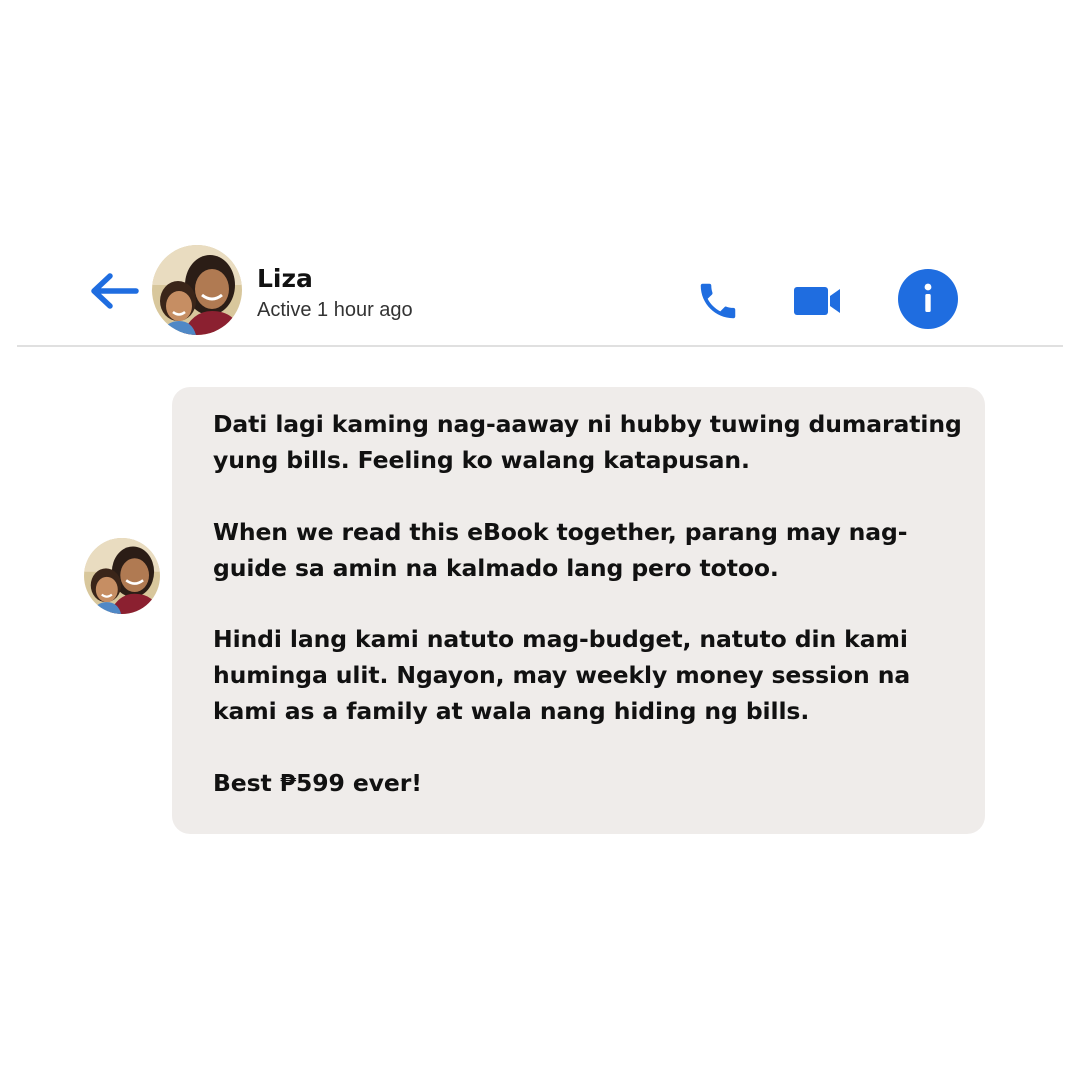 This screenshot has width=1080, height=1080. I want to click on contact-avatar, so click(197, 290).